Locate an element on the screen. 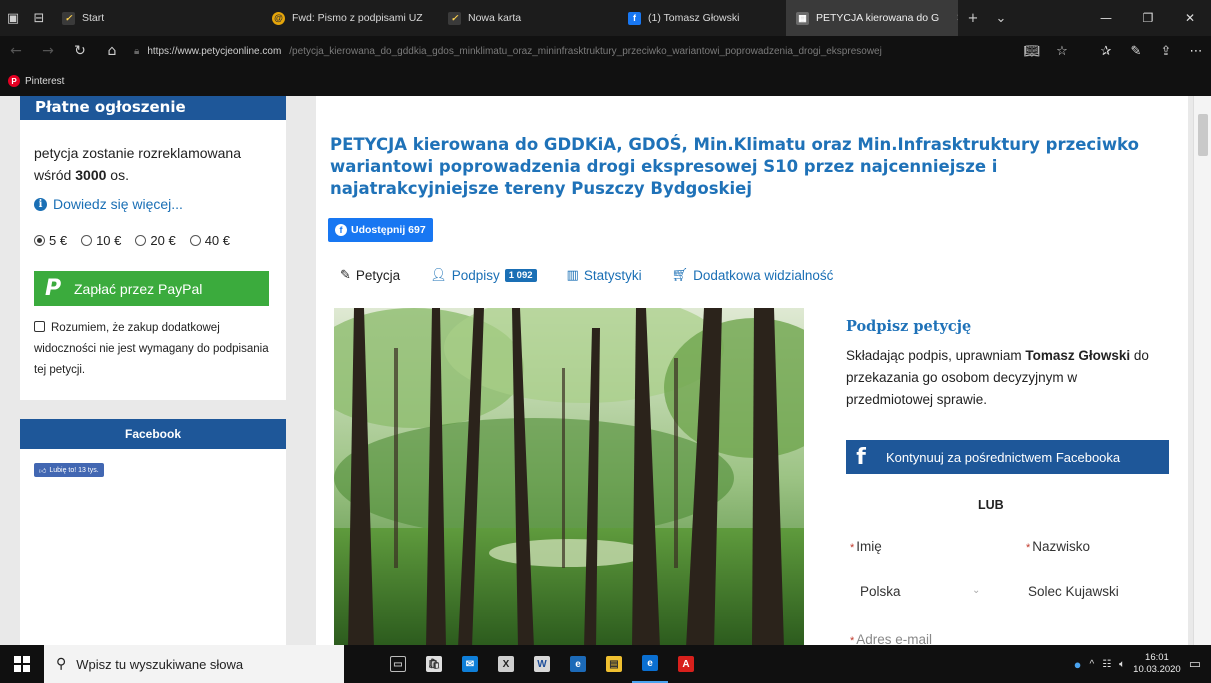 The height and width of the screenshot is (683, 1211). acrobat-icon: A is located at coordinates (686, 664).